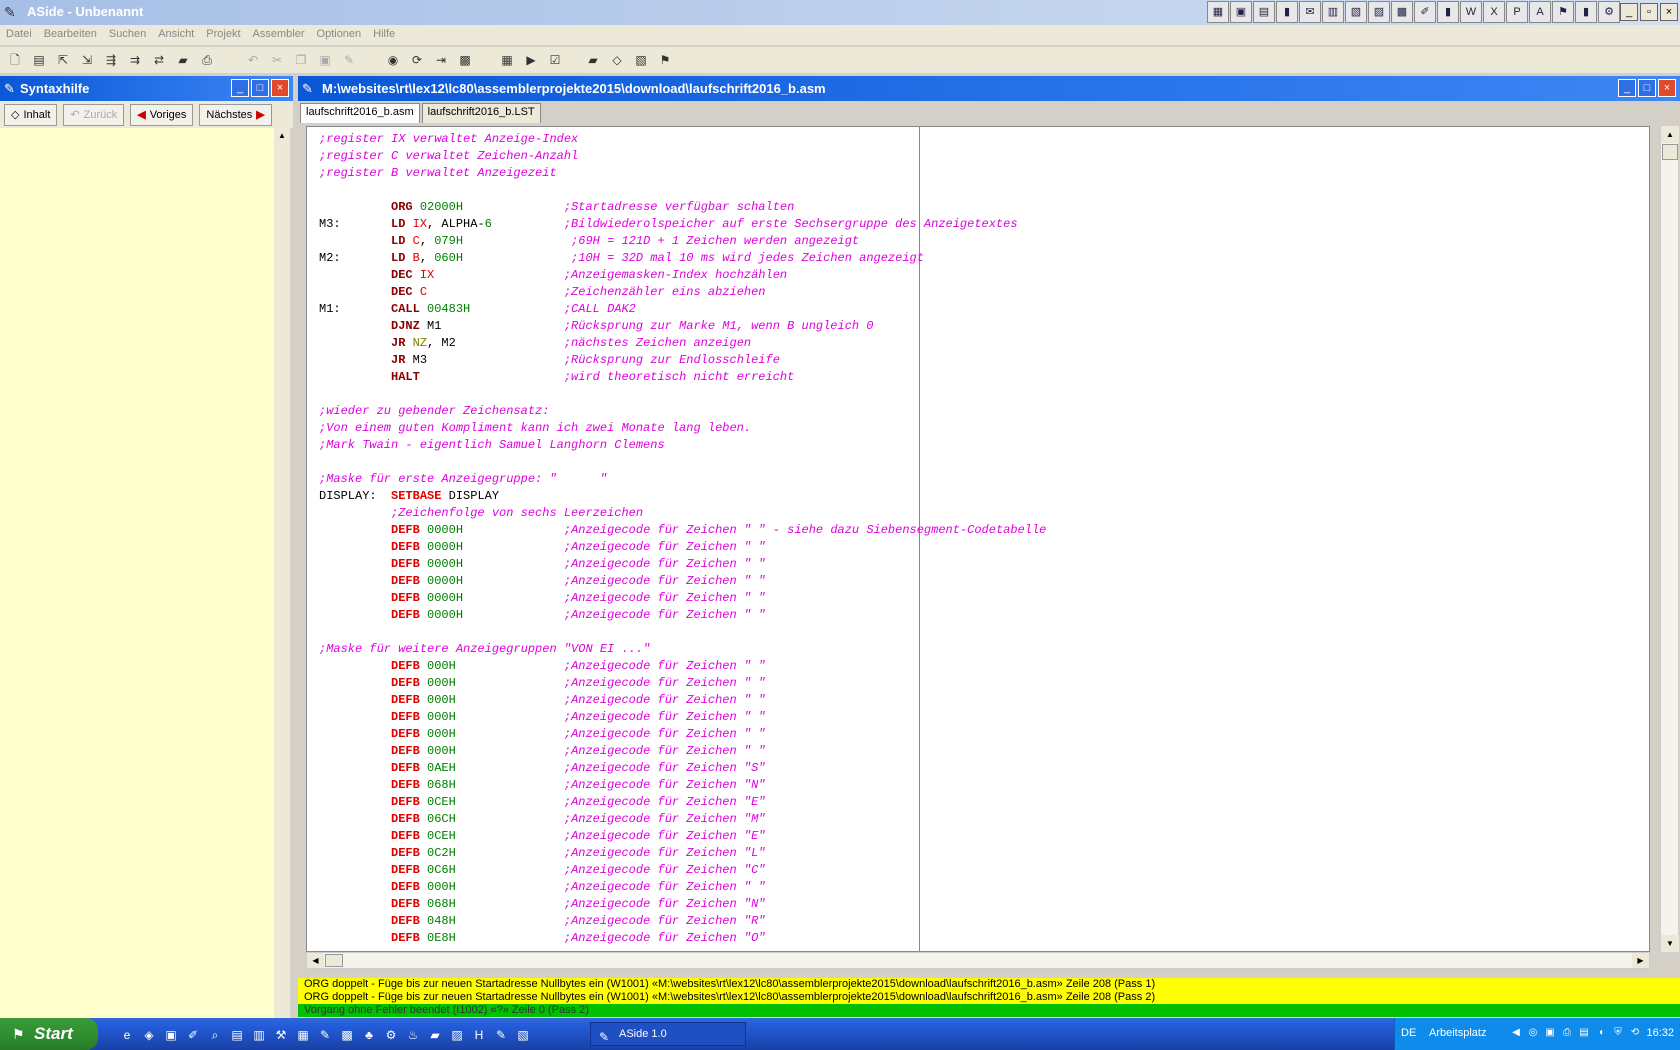  Describe the element at coordinates (259, 1035) in the screenshot. I see `doc-icon: ▥` at that location.